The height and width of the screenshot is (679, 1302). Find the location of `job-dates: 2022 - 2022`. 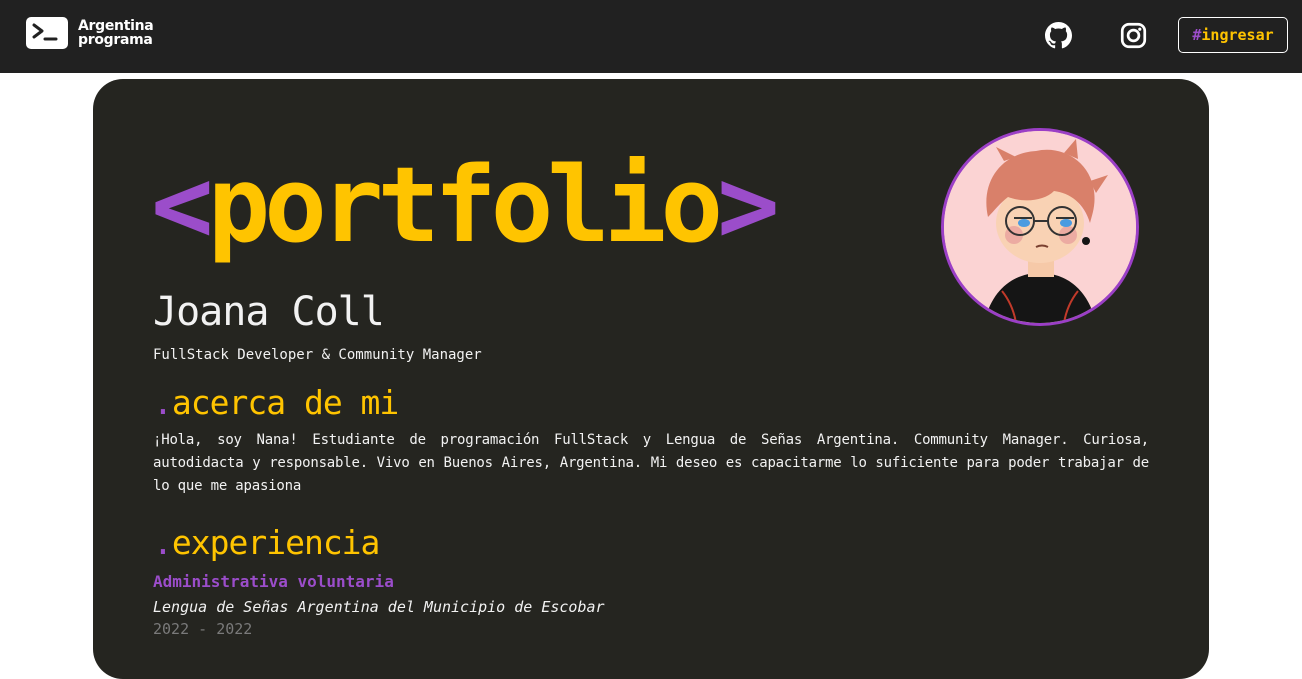

job-dates: 2022 - 2022 is located at coordinates (203, 629).